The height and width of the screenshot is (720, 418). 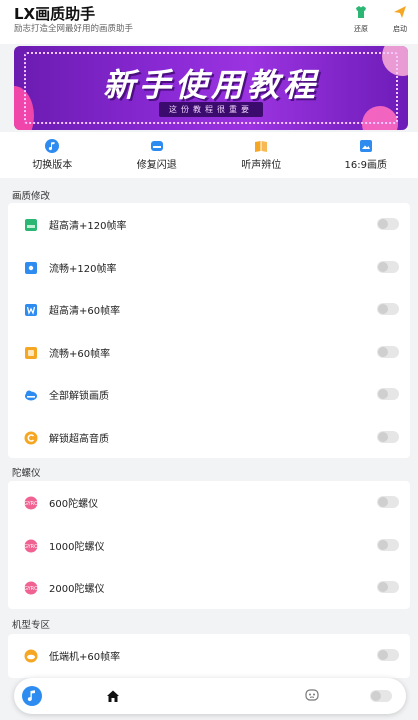 I want to click on model-card: 低端机+60帧率, so click(x=209, y=656).